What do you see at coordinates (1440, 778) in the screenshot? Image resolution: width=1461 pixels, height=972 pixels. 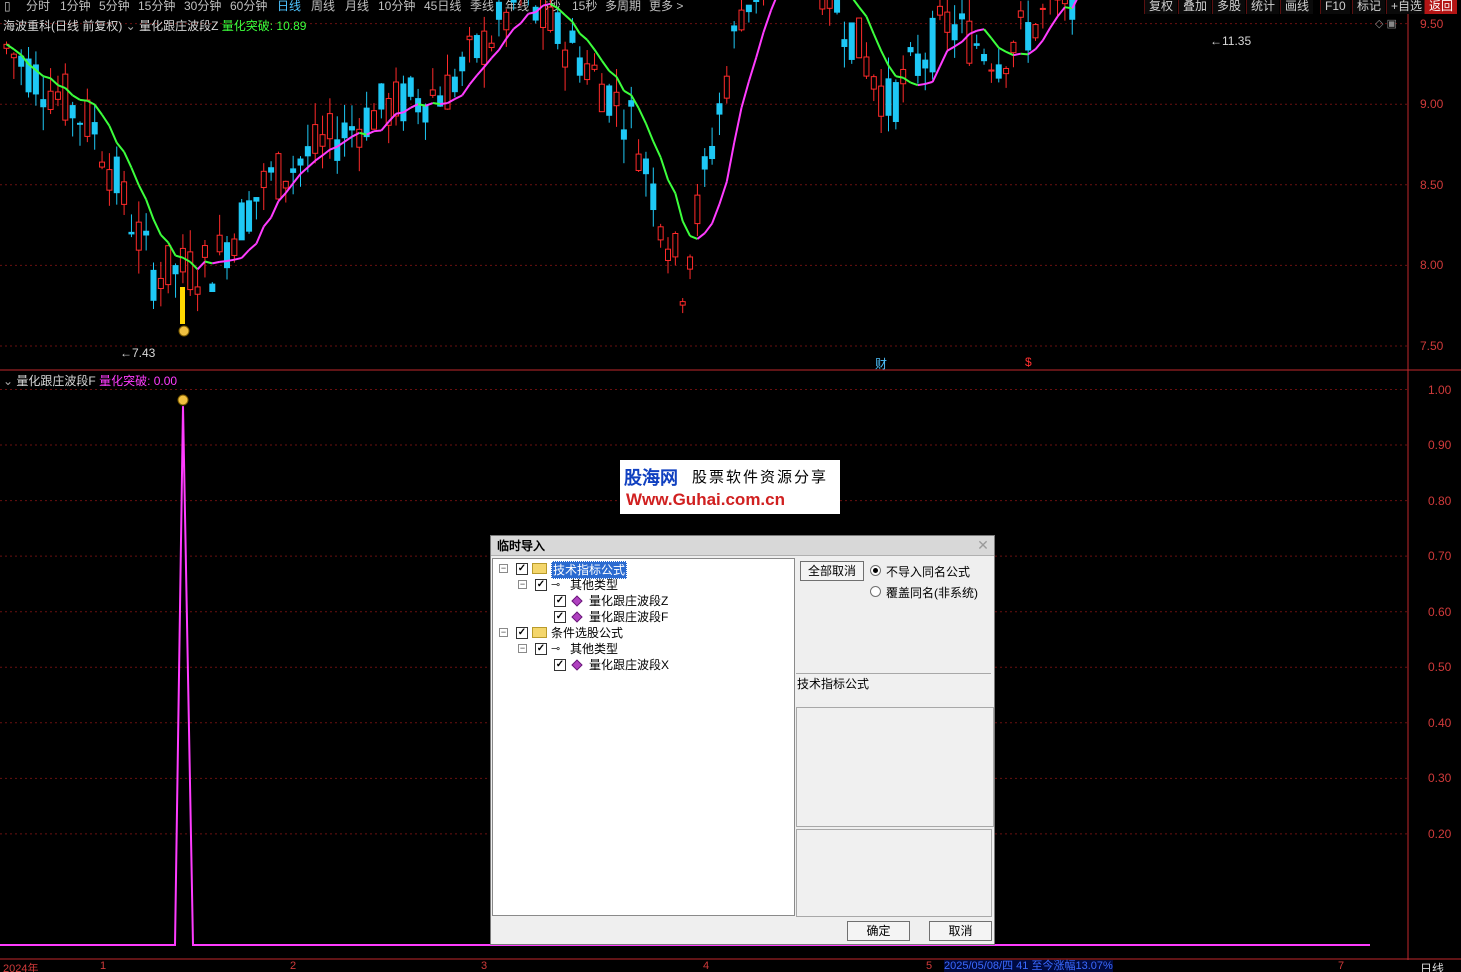 I see `indicator-tick: 0.30` at bounding box center [1440, 778].